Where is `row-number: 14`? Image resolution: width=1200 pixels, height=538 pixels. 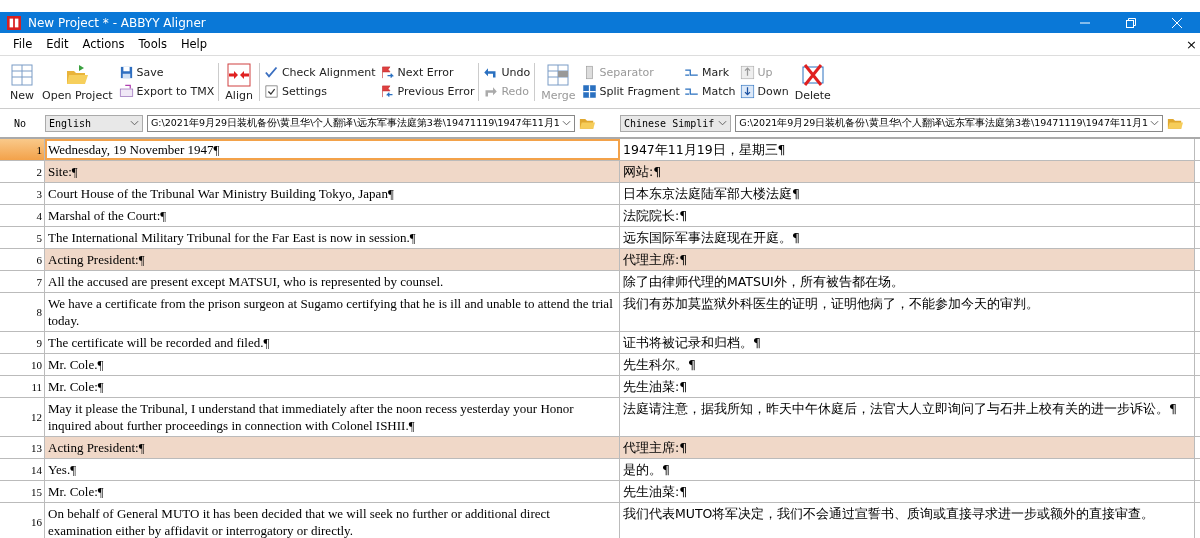
row-number: 14 is located at coordinates (22, 469).